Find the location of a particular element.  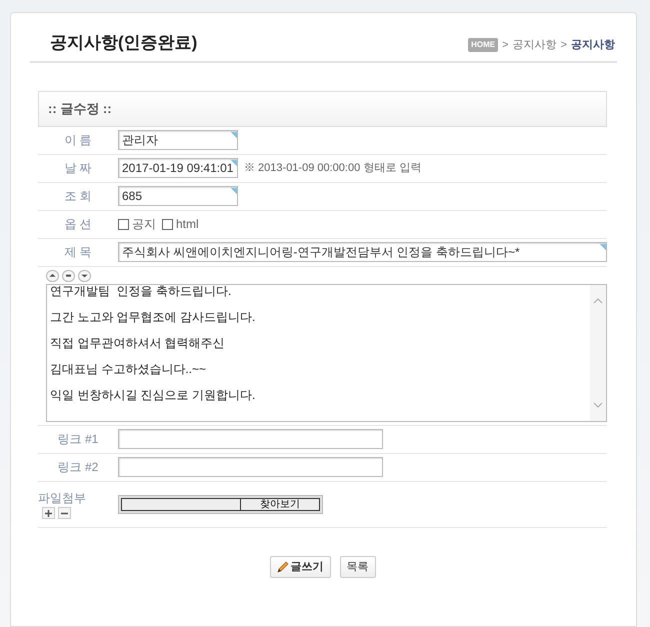

shrink-editor-button is located at coordinates (84, 276).